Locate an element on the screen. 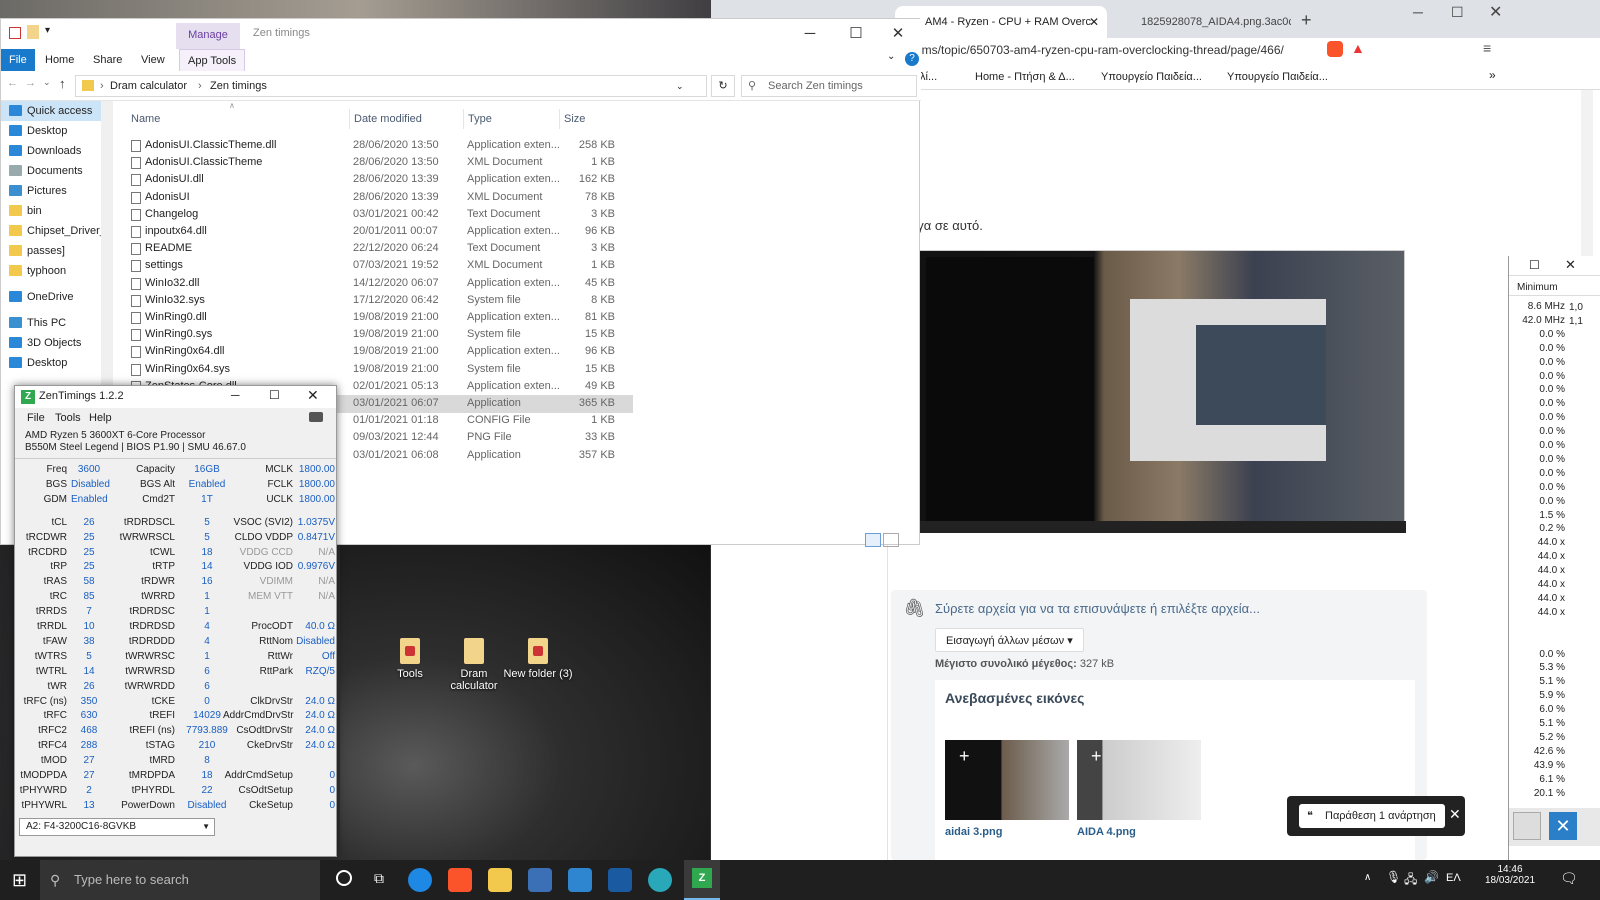 The width and height of the screenshot is (1600, 900). column-type: Type is located at coordinates (477, 119).